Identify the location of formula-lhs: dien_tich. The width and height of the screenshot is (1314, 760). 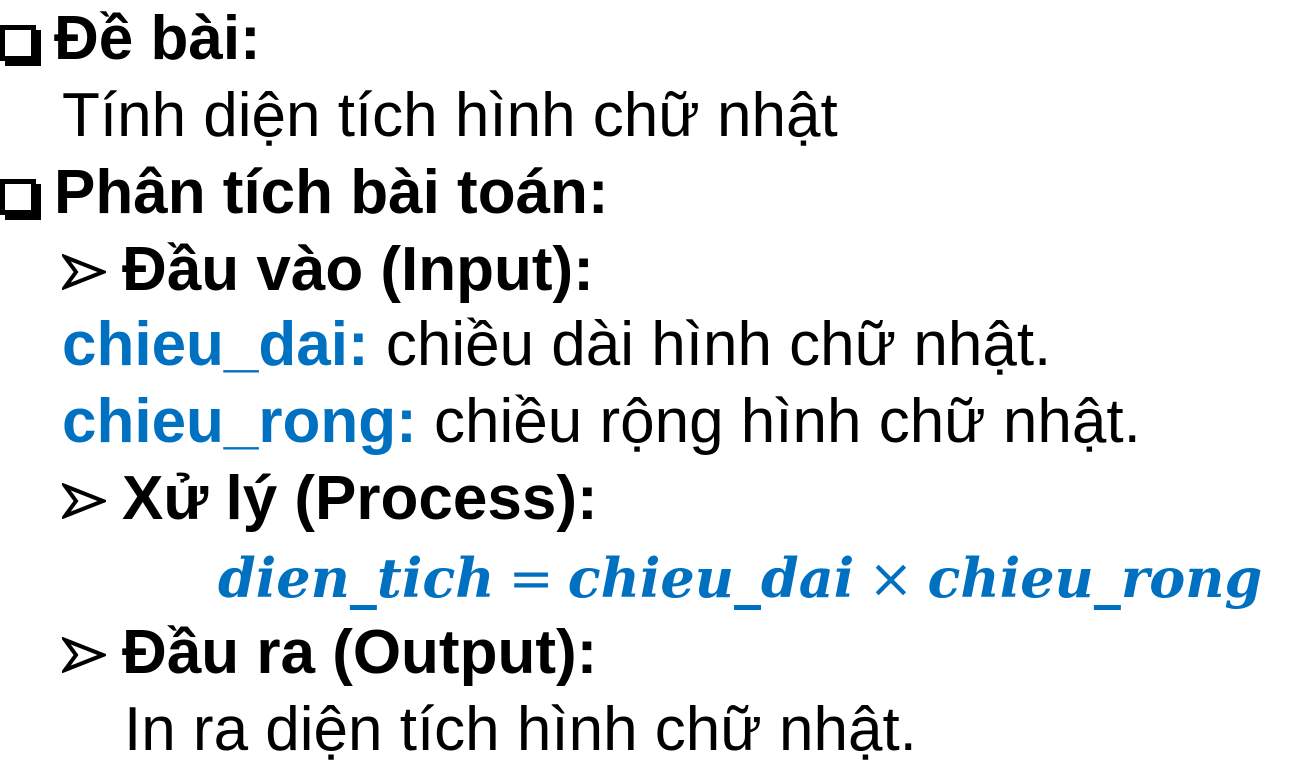
(356, 578).